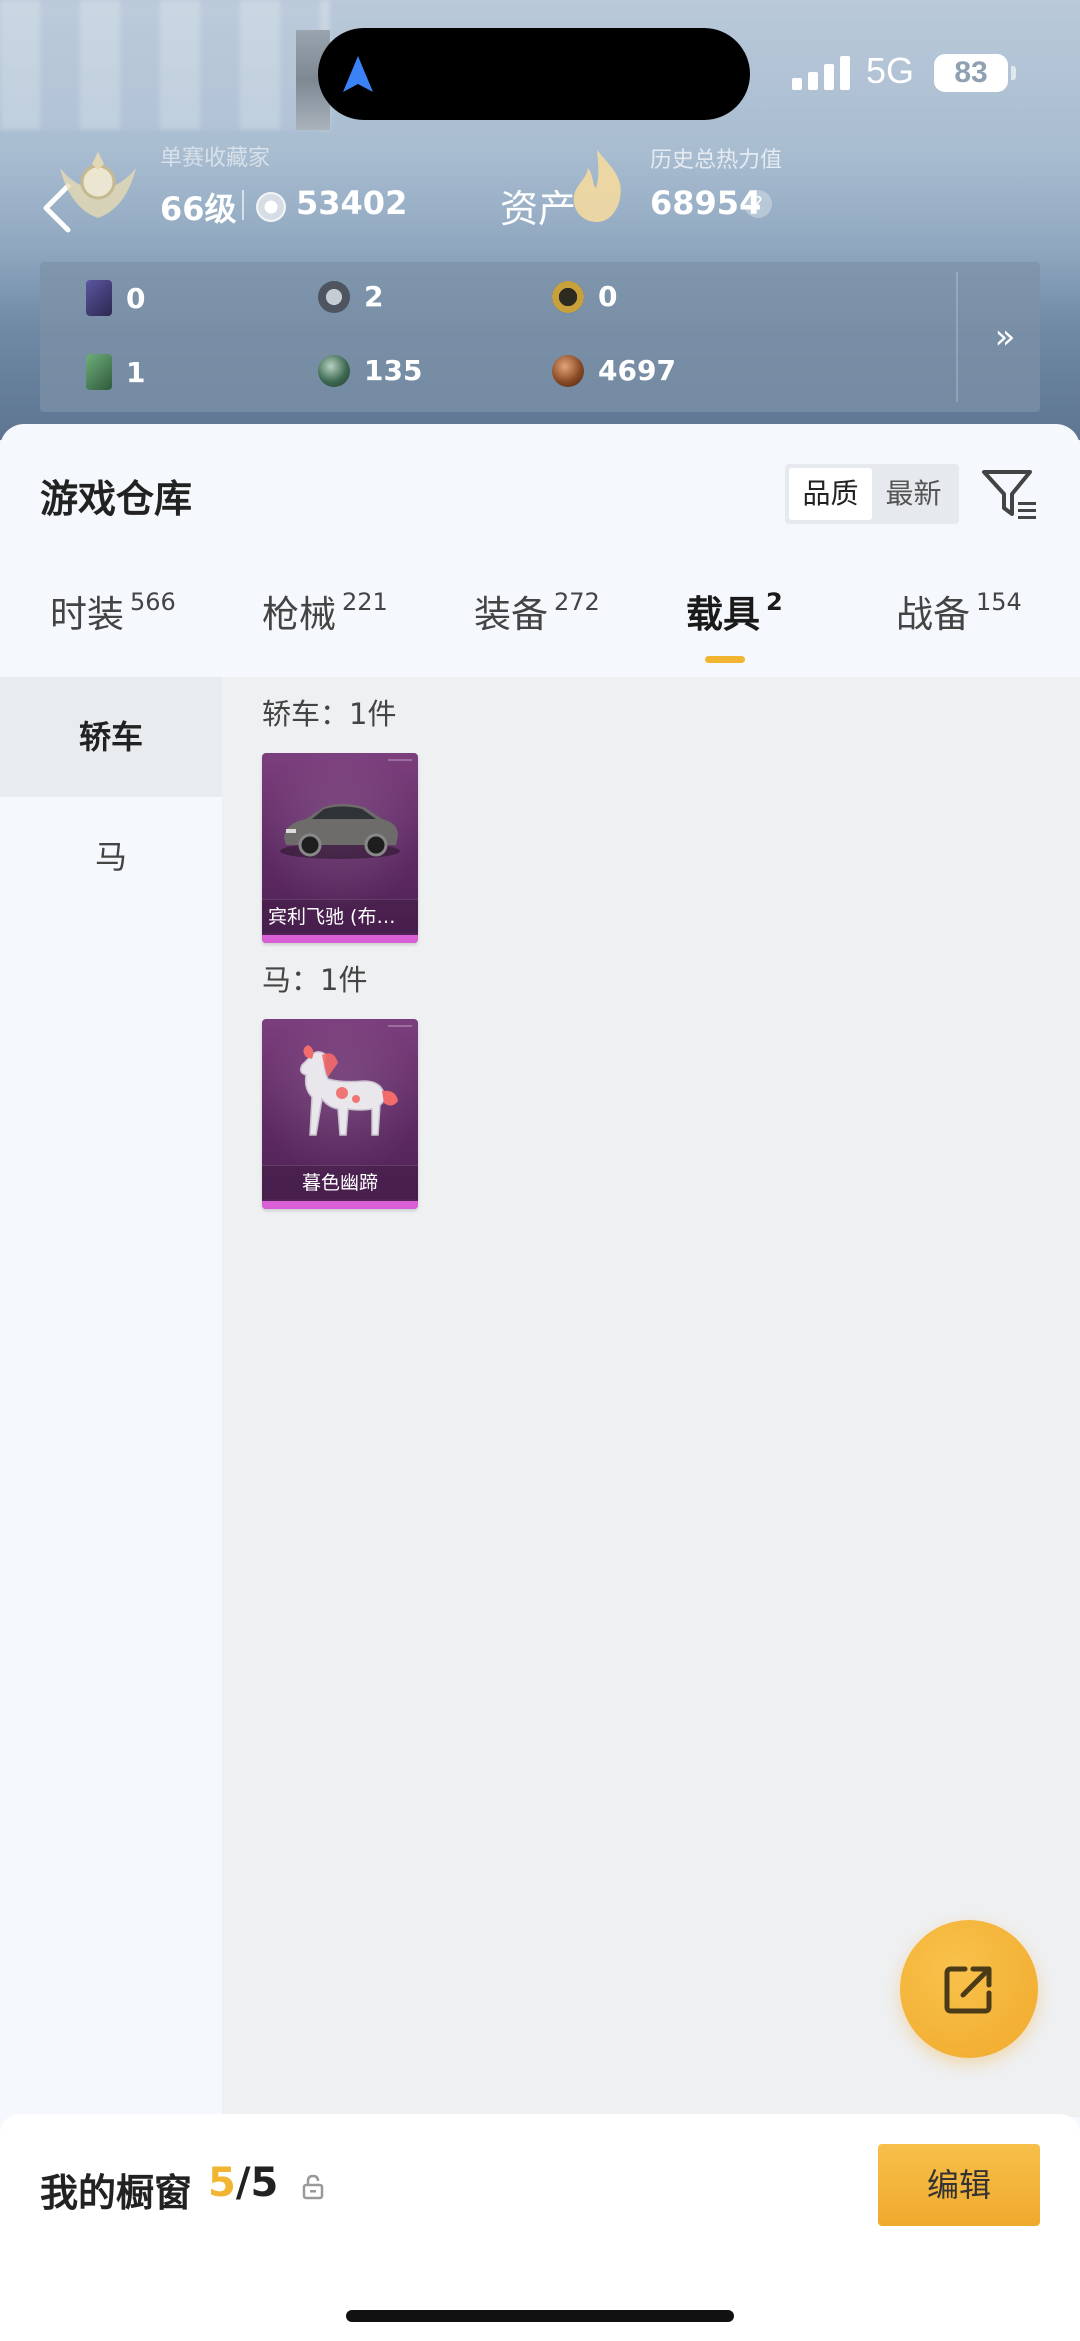  I want to click on active-tab-indicator, so click(725, 659).